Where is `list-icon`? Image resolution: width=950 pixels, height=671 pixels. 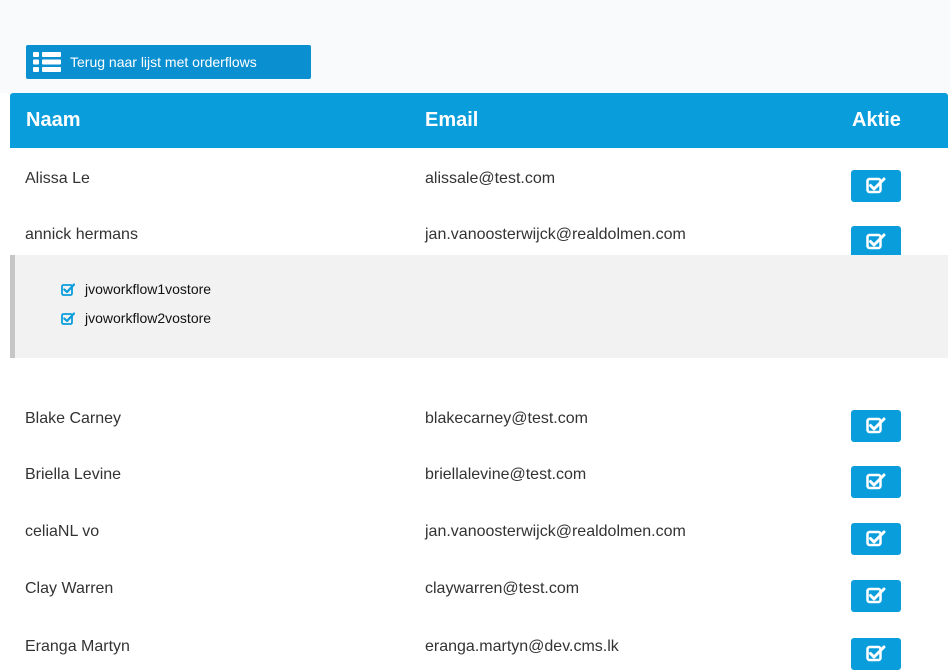
list-icon is located at coordinates (47, 62).